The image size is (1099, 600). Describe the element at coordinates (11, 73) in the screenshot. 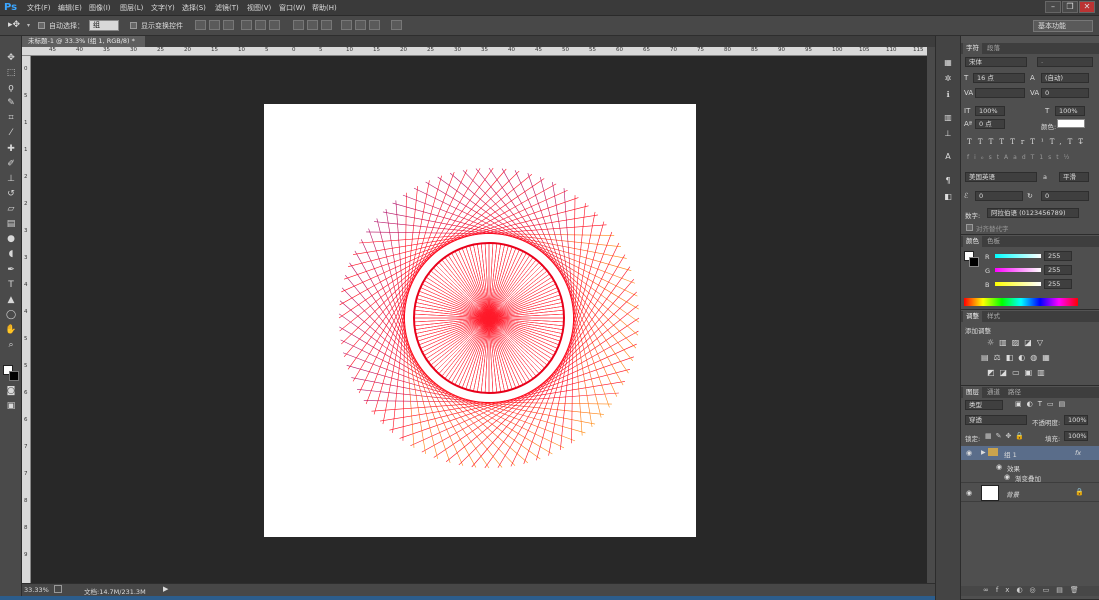

I see `marquee-tool-icon: ⬚` at that location.